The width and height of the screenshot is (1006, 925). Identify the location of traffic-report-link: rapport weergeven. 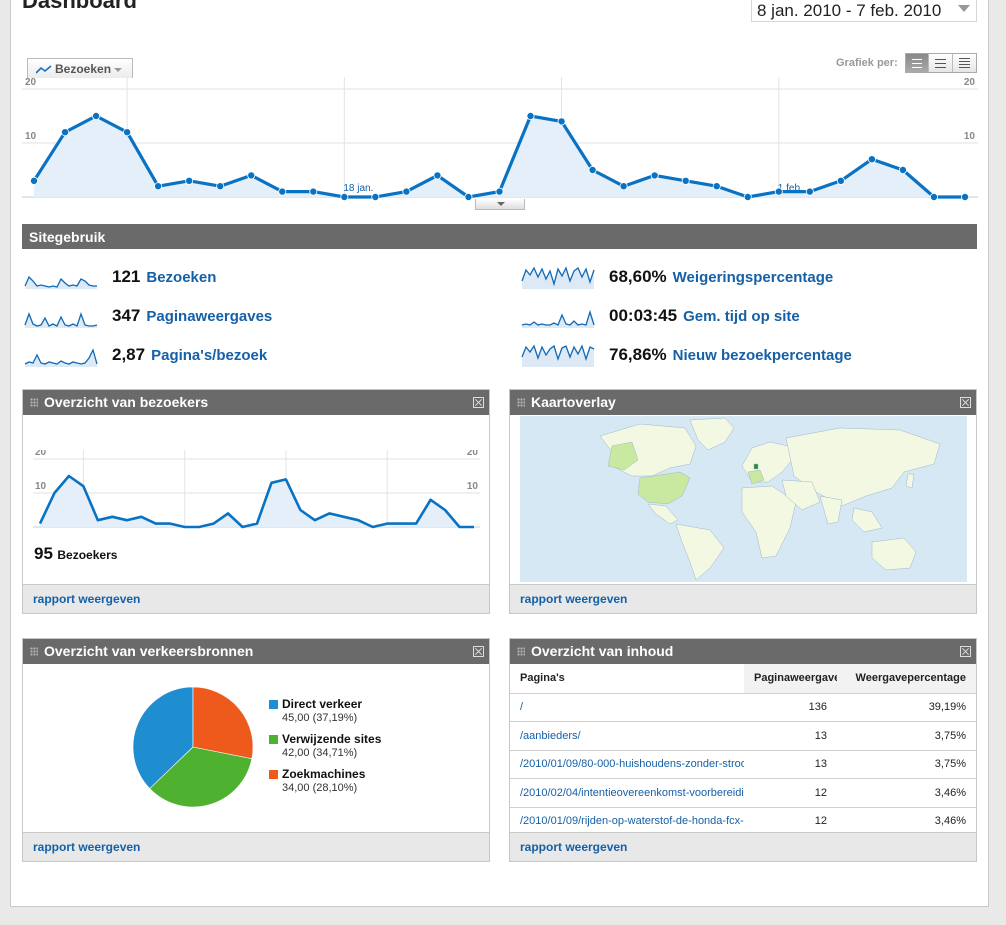
(256, 846).